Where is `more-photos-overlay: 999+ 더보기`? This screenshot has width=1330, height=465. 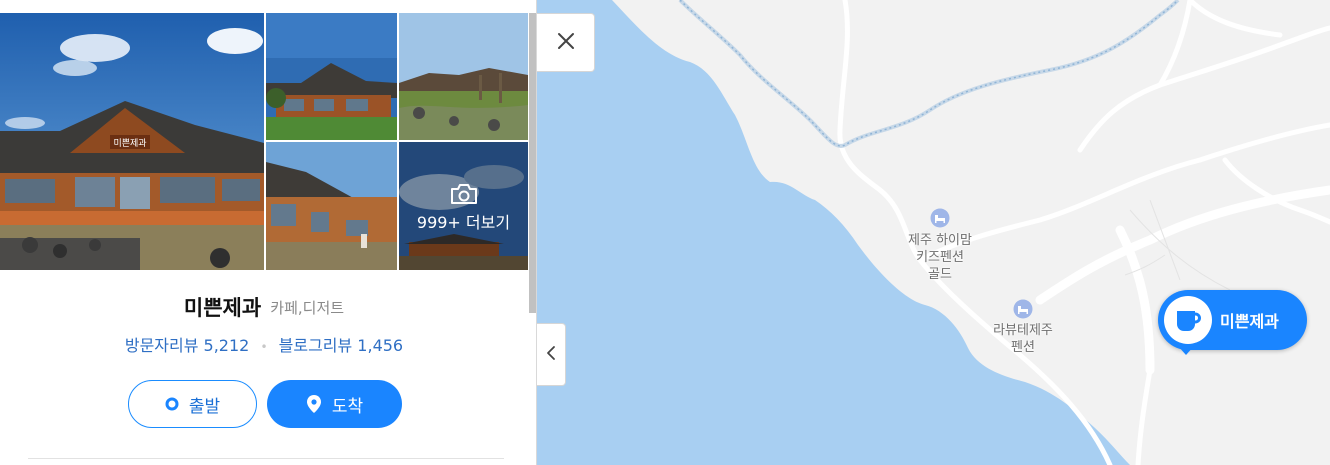
more-photos-overlay: 999+ 더보기 is located at coordinates (463, 206).